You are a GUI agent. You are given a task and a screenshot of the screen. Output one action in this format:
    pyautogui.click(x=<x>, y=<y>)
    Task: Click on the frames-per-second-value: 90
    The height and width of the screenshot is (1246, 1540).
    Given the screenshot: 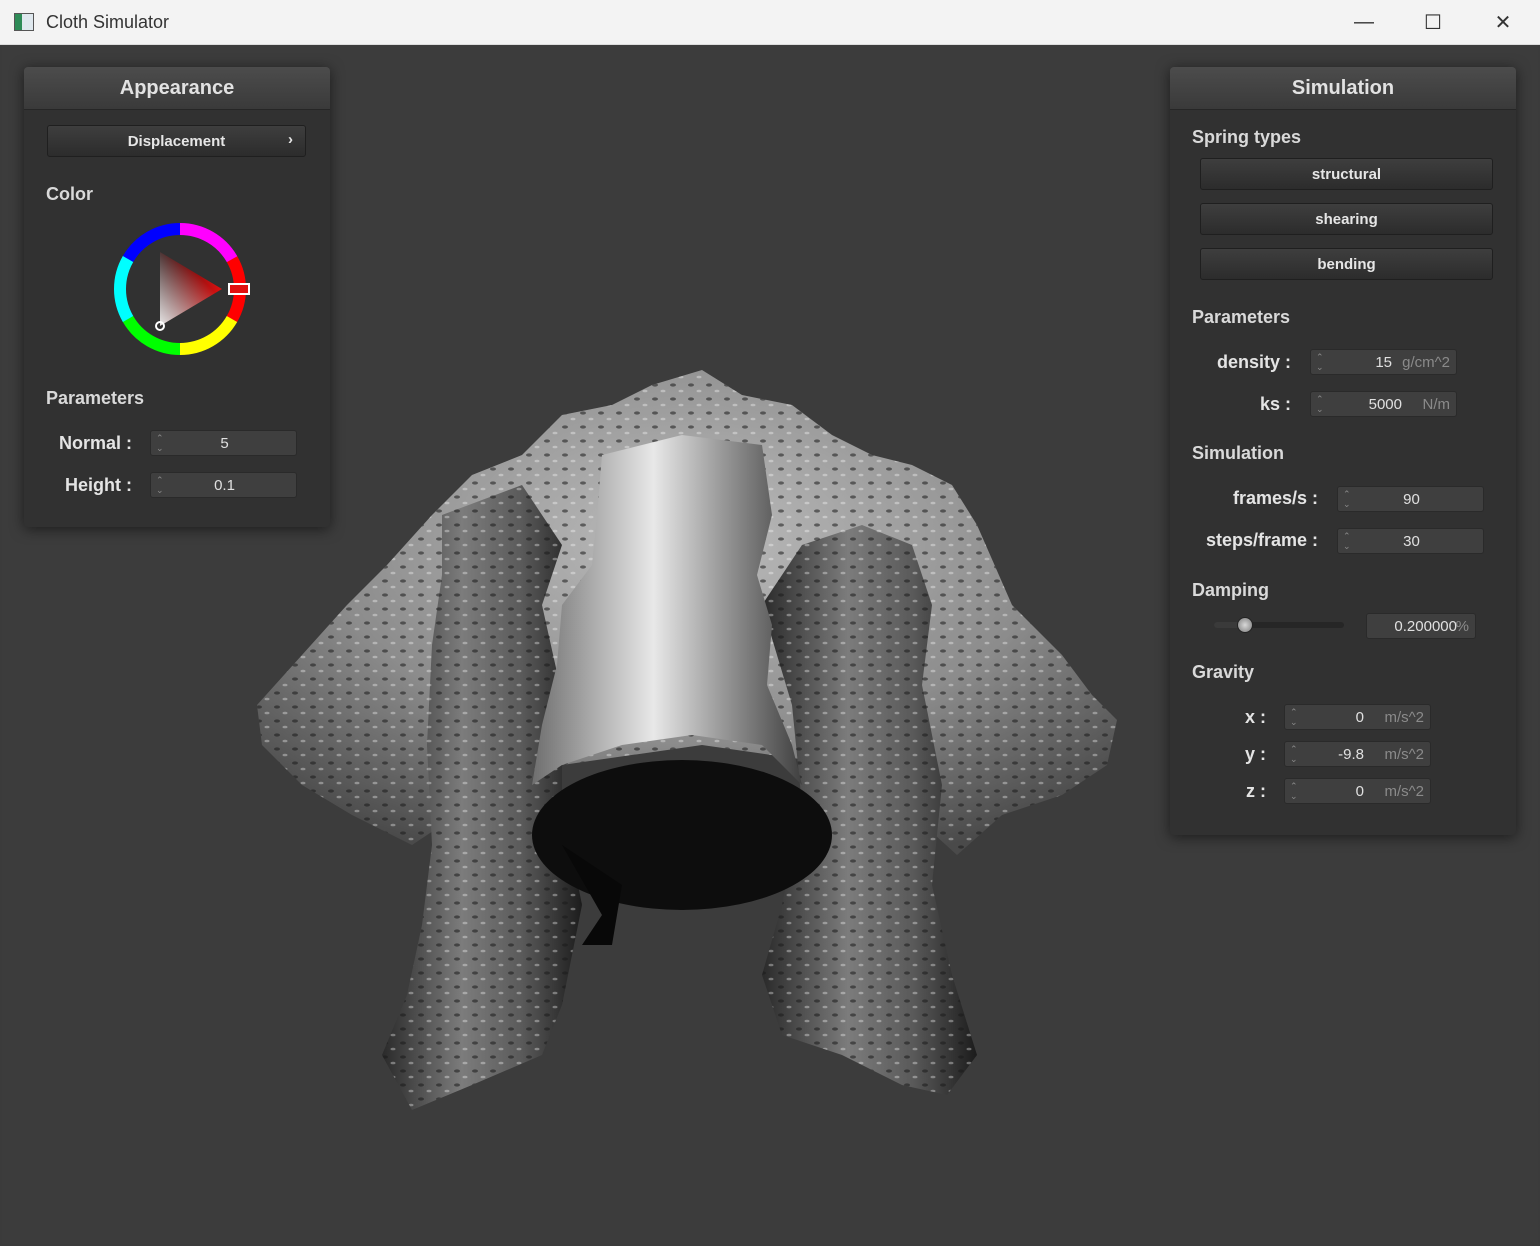 What is the action you would take?
    pyautogui.click(x=1411, y=499)
    